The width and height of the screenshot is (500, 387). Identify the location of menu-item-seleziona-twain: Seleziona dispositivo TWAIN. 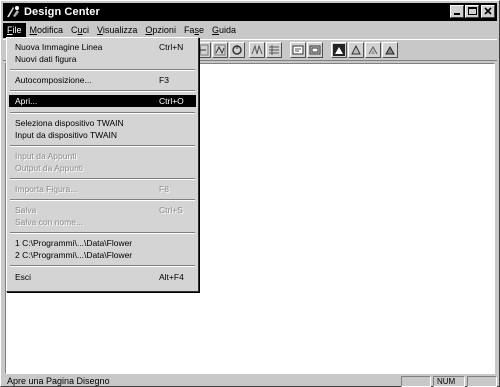
(102, 123).